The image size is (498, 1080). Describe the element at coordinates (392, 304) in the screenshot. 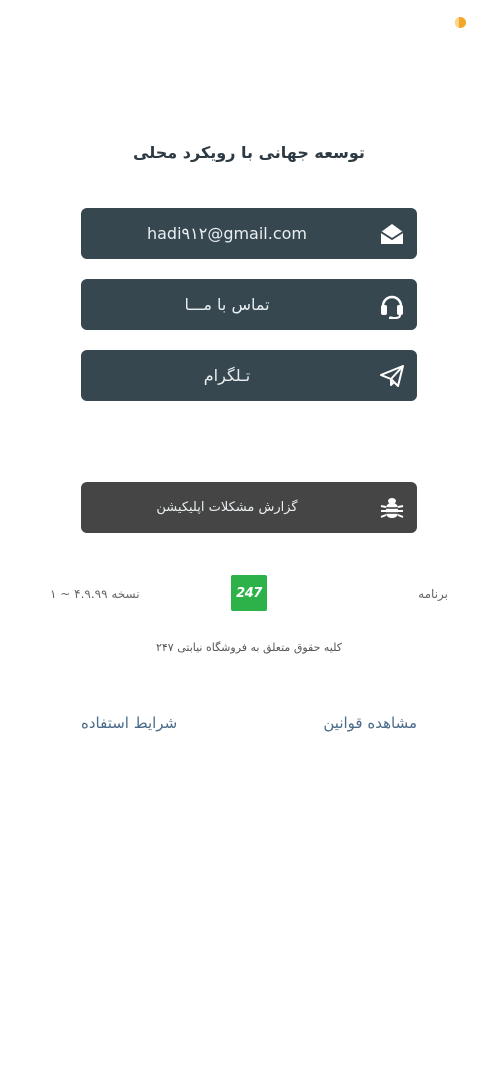

I see `headset-icon` at that location.